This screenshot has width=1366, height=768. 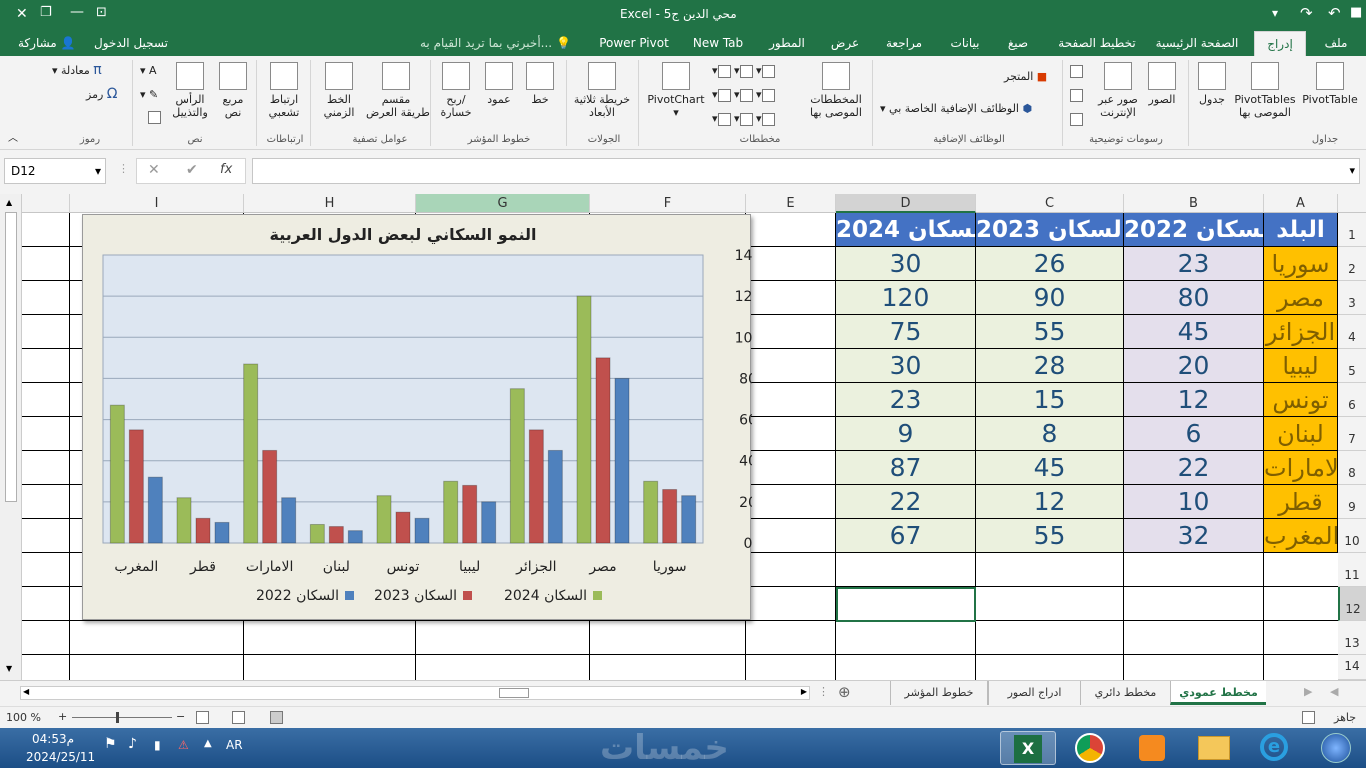 I want to click on recommended-charts-button: المخططات الموصى بها, so click(x=836, y=90).